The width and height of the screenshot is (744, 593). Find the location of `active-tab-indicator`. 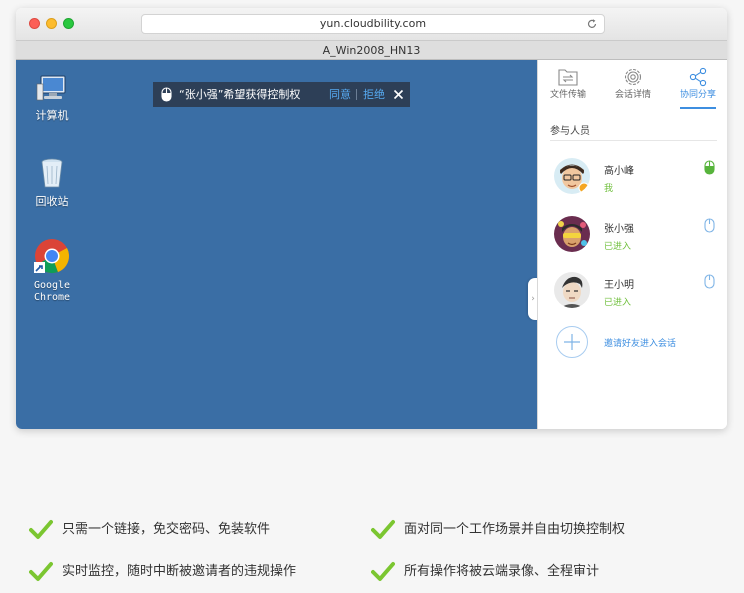

active-tab-indicator is located at coordinates (698, 108).